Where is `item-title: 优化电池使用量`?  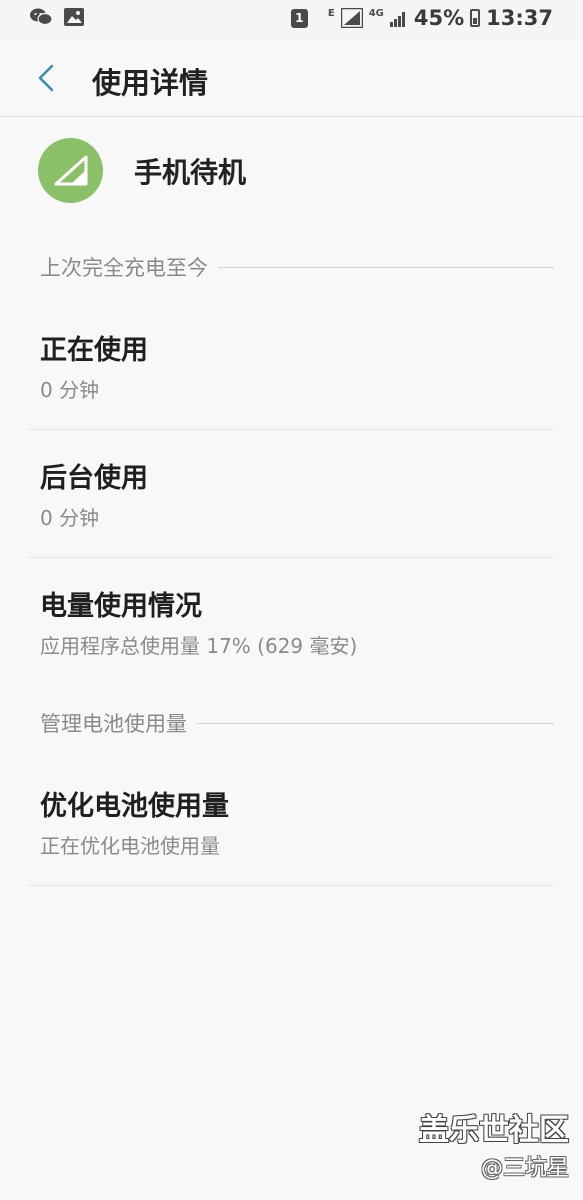
item-title: 优化电池使用量 is located at coordinates (134, 806).